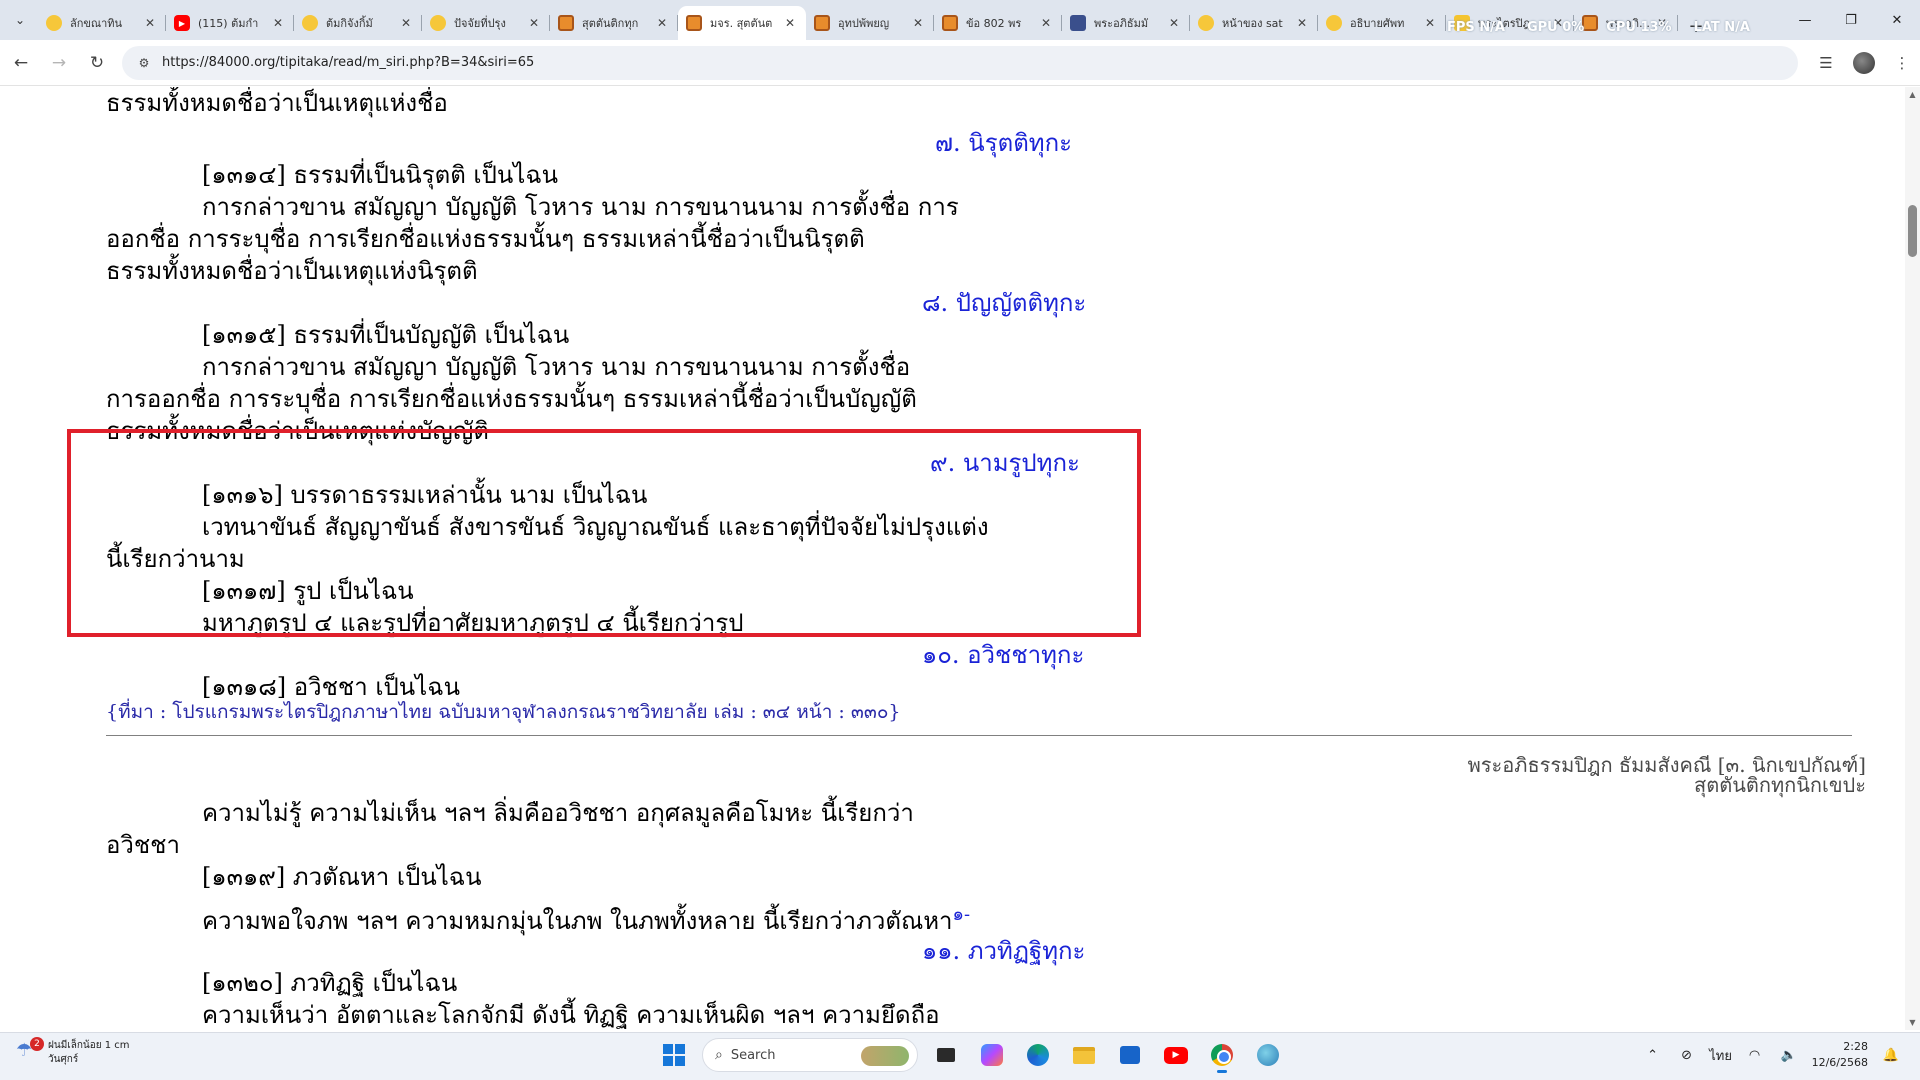  Describe the element at coordinates (1004, 951) in the screenshot. I see `section-heading: ๑๑. ภวทิฏฐิทุกะ` at that location.